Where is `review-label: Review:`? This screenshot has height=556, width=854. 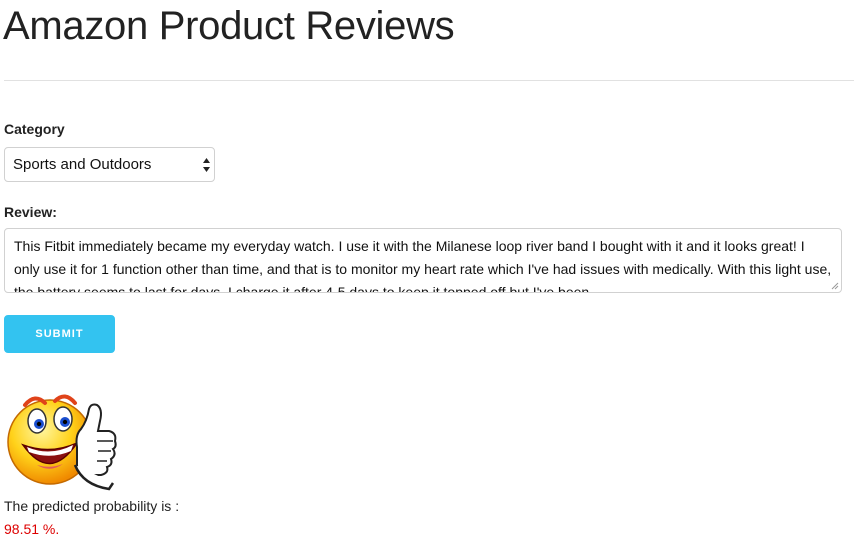 review-label: Review: is located at coordinates (30, 212).